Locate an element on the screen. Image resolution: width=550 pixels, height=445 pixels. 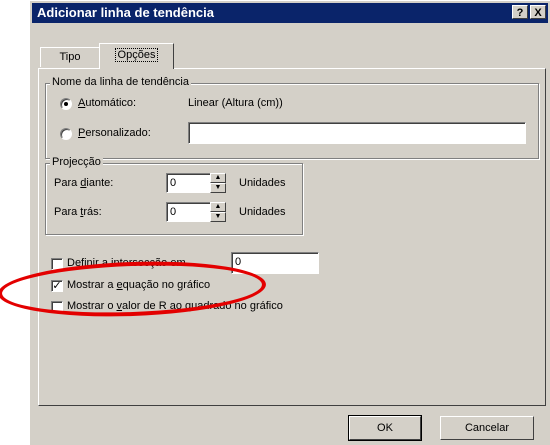
close-button: X is located at coordinates (538, 12).